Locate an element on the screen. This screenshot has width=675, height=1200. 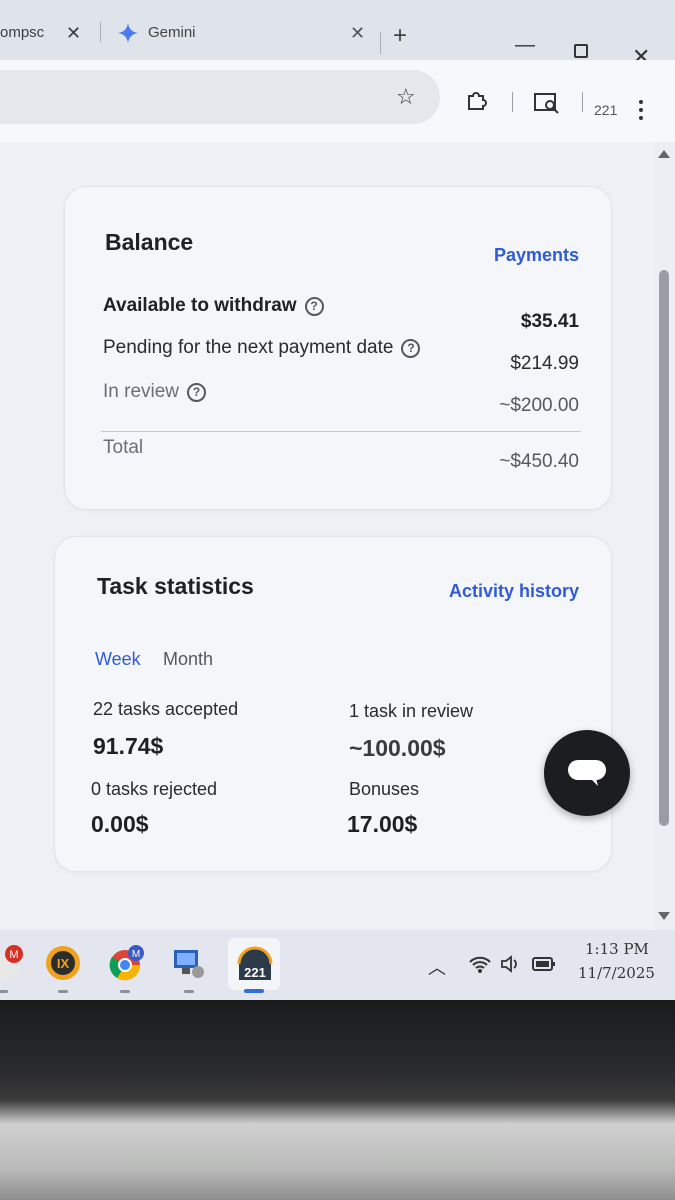
scrollbar-thumb is located at coordinates (664, 548).